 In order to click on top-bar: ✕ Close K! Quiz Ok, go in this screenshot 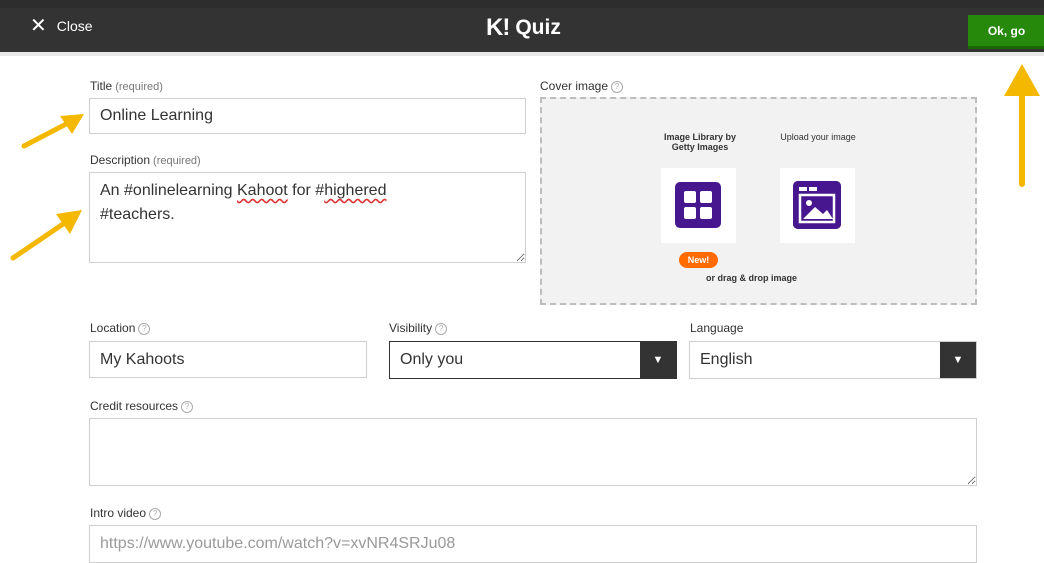, I will do `click(522, 28)`.